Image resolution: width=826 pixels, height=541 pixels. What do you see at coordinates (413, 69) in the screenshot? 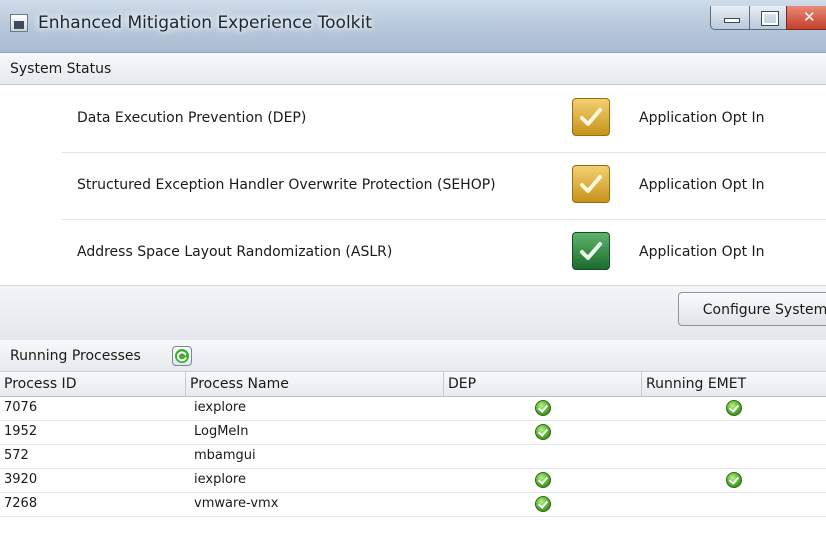
I see `system-status-header: System Status` at bounding box center [413, 69].